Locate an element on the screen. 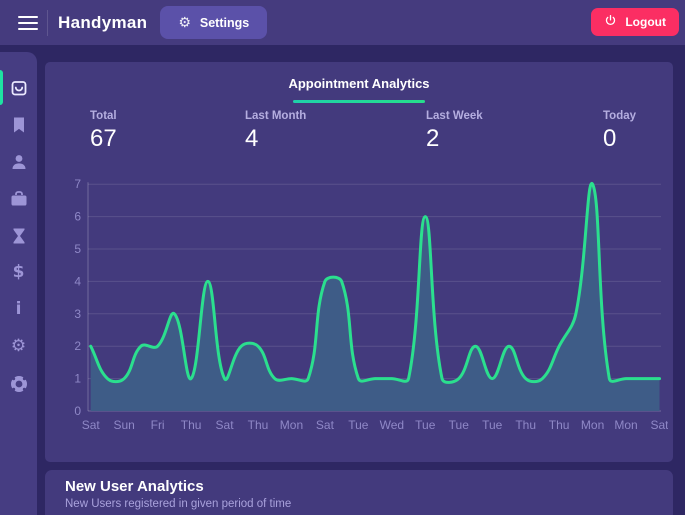  life-ring-icon is located at coordinates (19, 384).